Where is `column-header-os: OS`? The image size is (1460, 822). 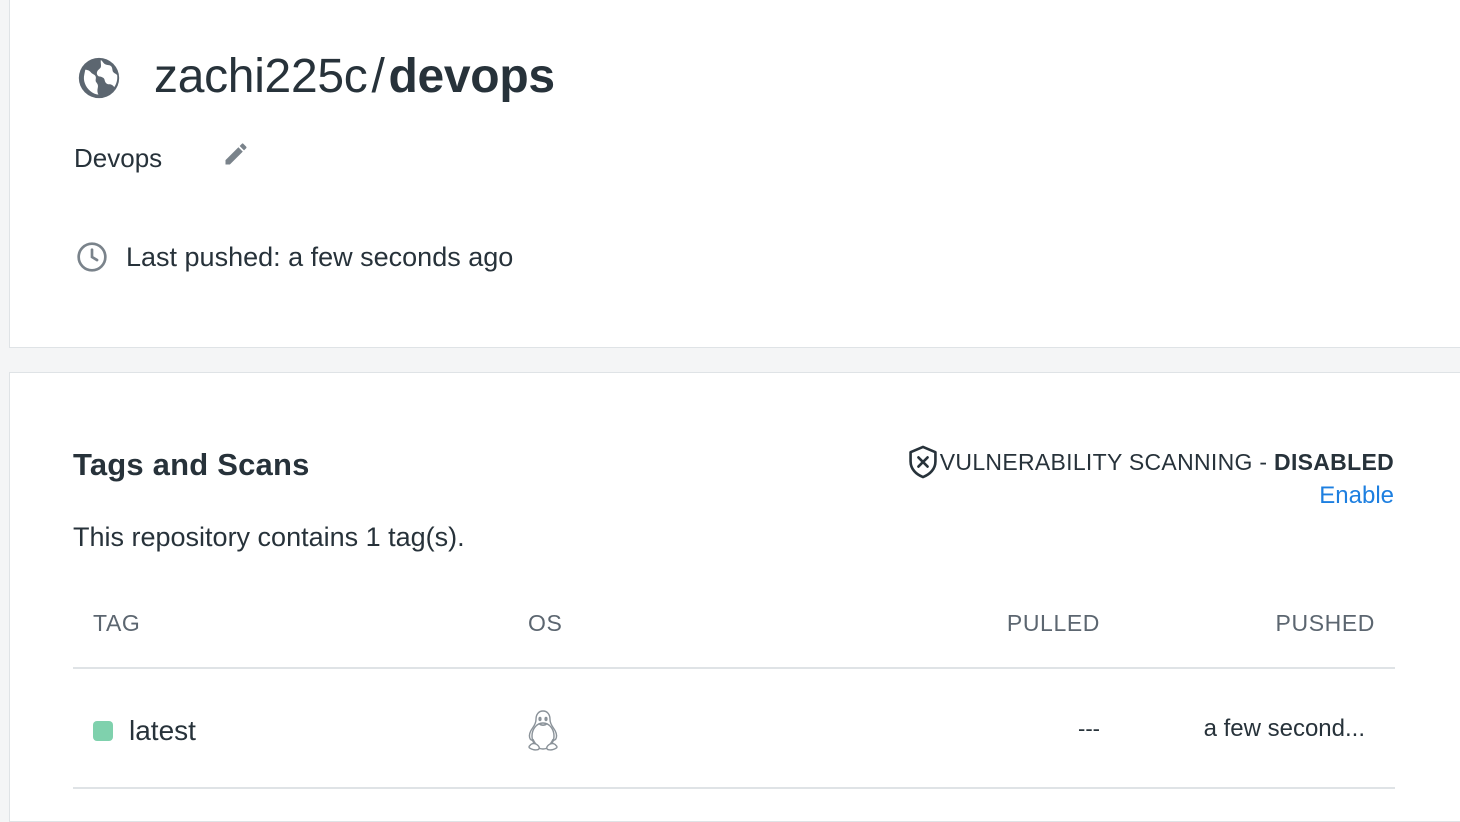
column-header-os: OS is located at coordinates (545, 623).